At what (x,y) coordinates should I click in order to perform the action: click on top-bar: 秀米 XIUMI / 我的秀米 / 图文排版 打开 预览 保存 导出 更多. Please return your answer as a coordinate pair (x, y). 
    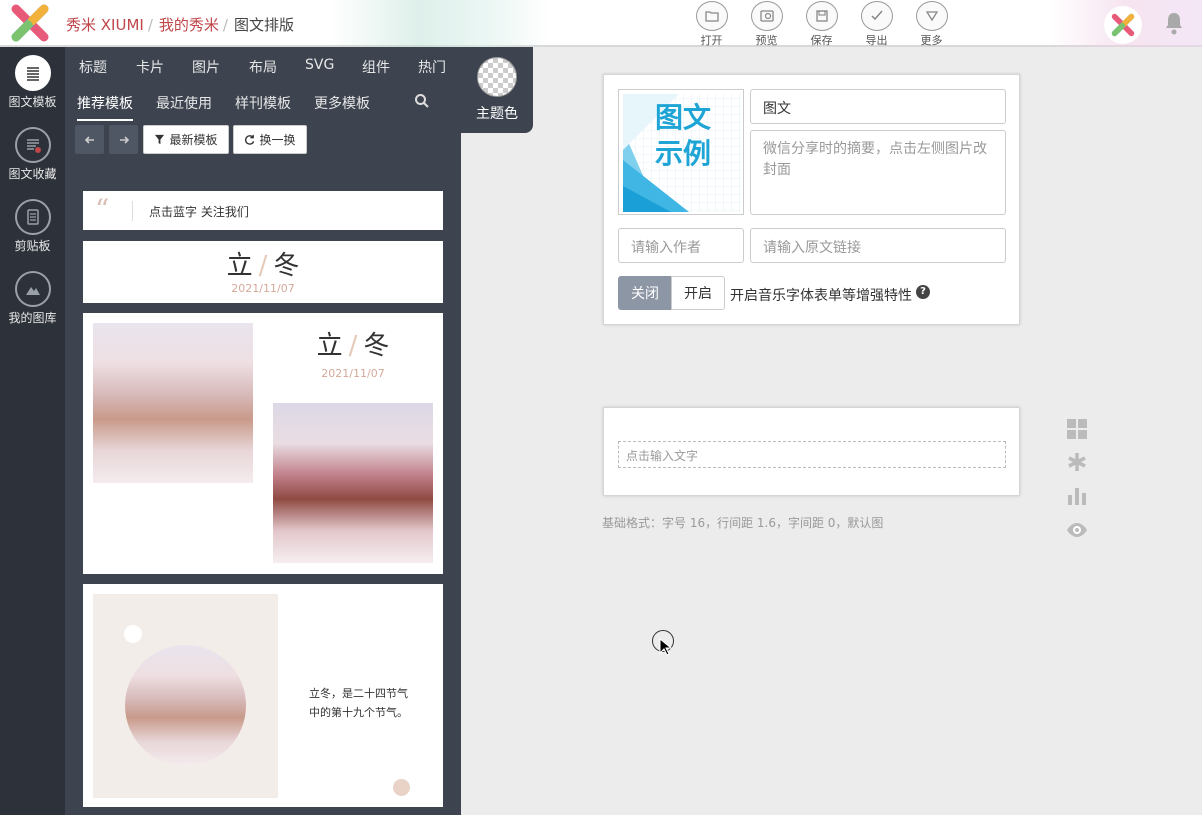
    Looking at the image, I should click on (601, 23).